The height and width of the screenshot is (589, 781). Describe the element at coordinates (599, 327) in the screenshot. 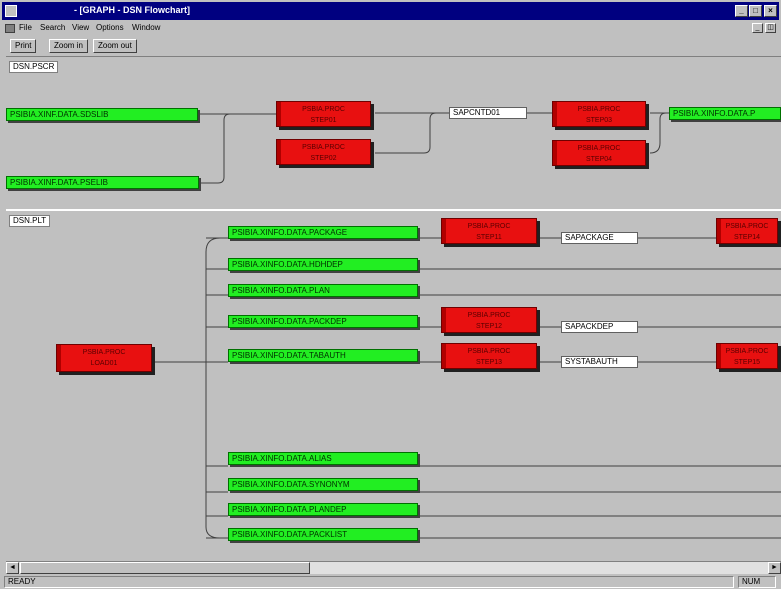

I see `table-node: SAPACKDEP` at that location.